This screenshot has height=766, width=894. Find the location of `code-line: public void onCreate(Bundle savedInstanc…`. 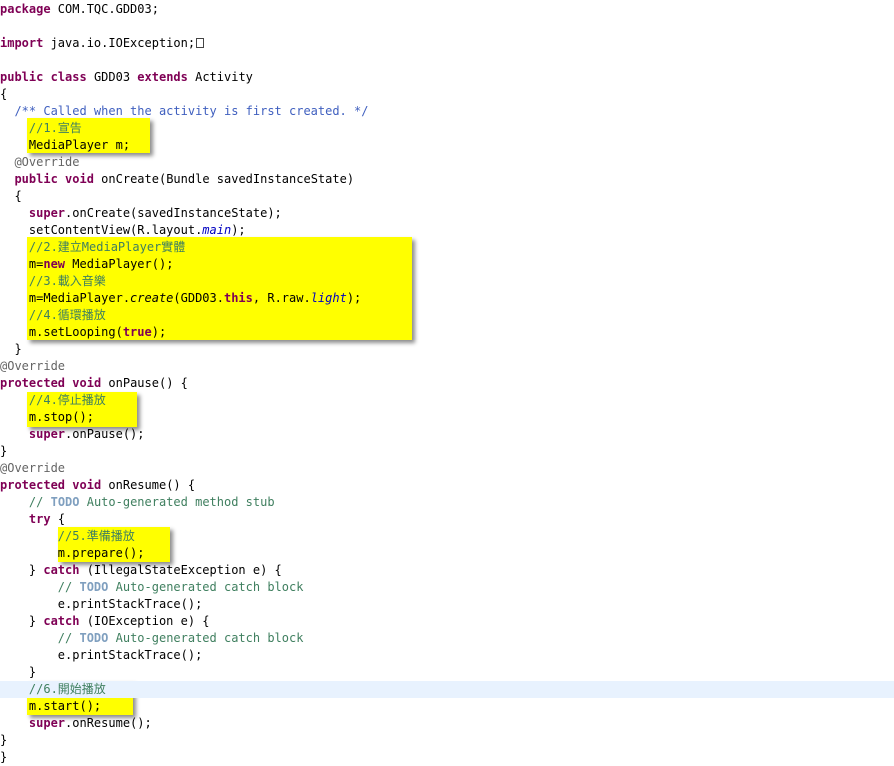

code-line: public void onCreate(Bundle savedInstanc… is located at coordinates (447, 179).